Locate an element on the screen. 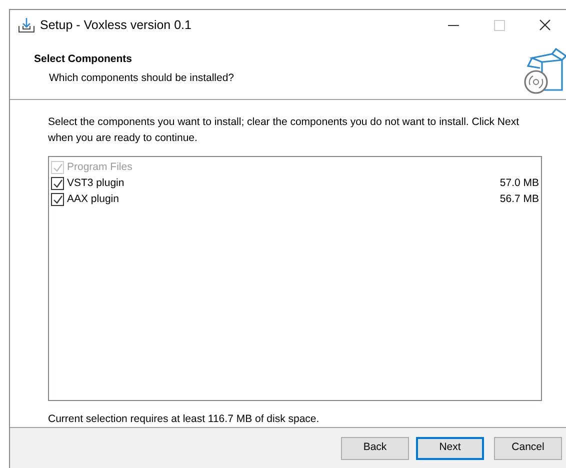  page-subtitle: Which components should be installed? is located at coordinates (142, 78).